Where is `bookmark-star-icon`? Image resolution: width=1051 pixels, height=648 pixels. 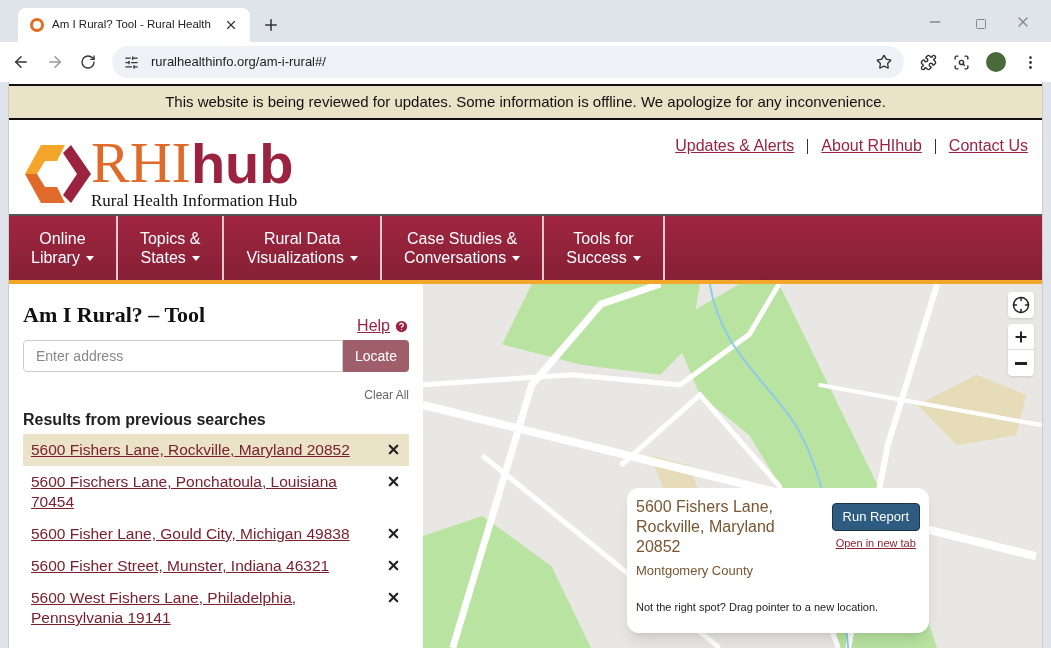
bookmark-star-icon is located at coordinates (884, 62).